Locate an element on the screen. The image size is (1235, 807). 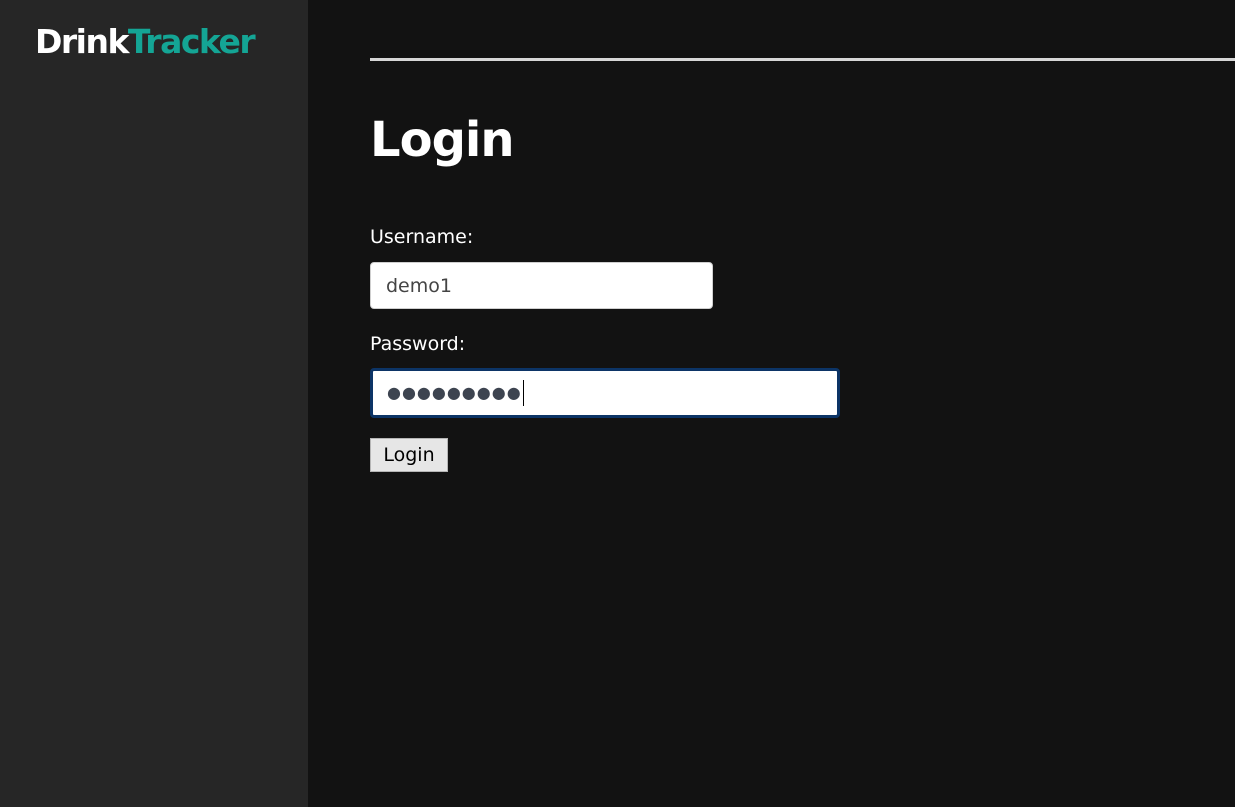
username-input: demo1 is located at coordinates (541, 285).